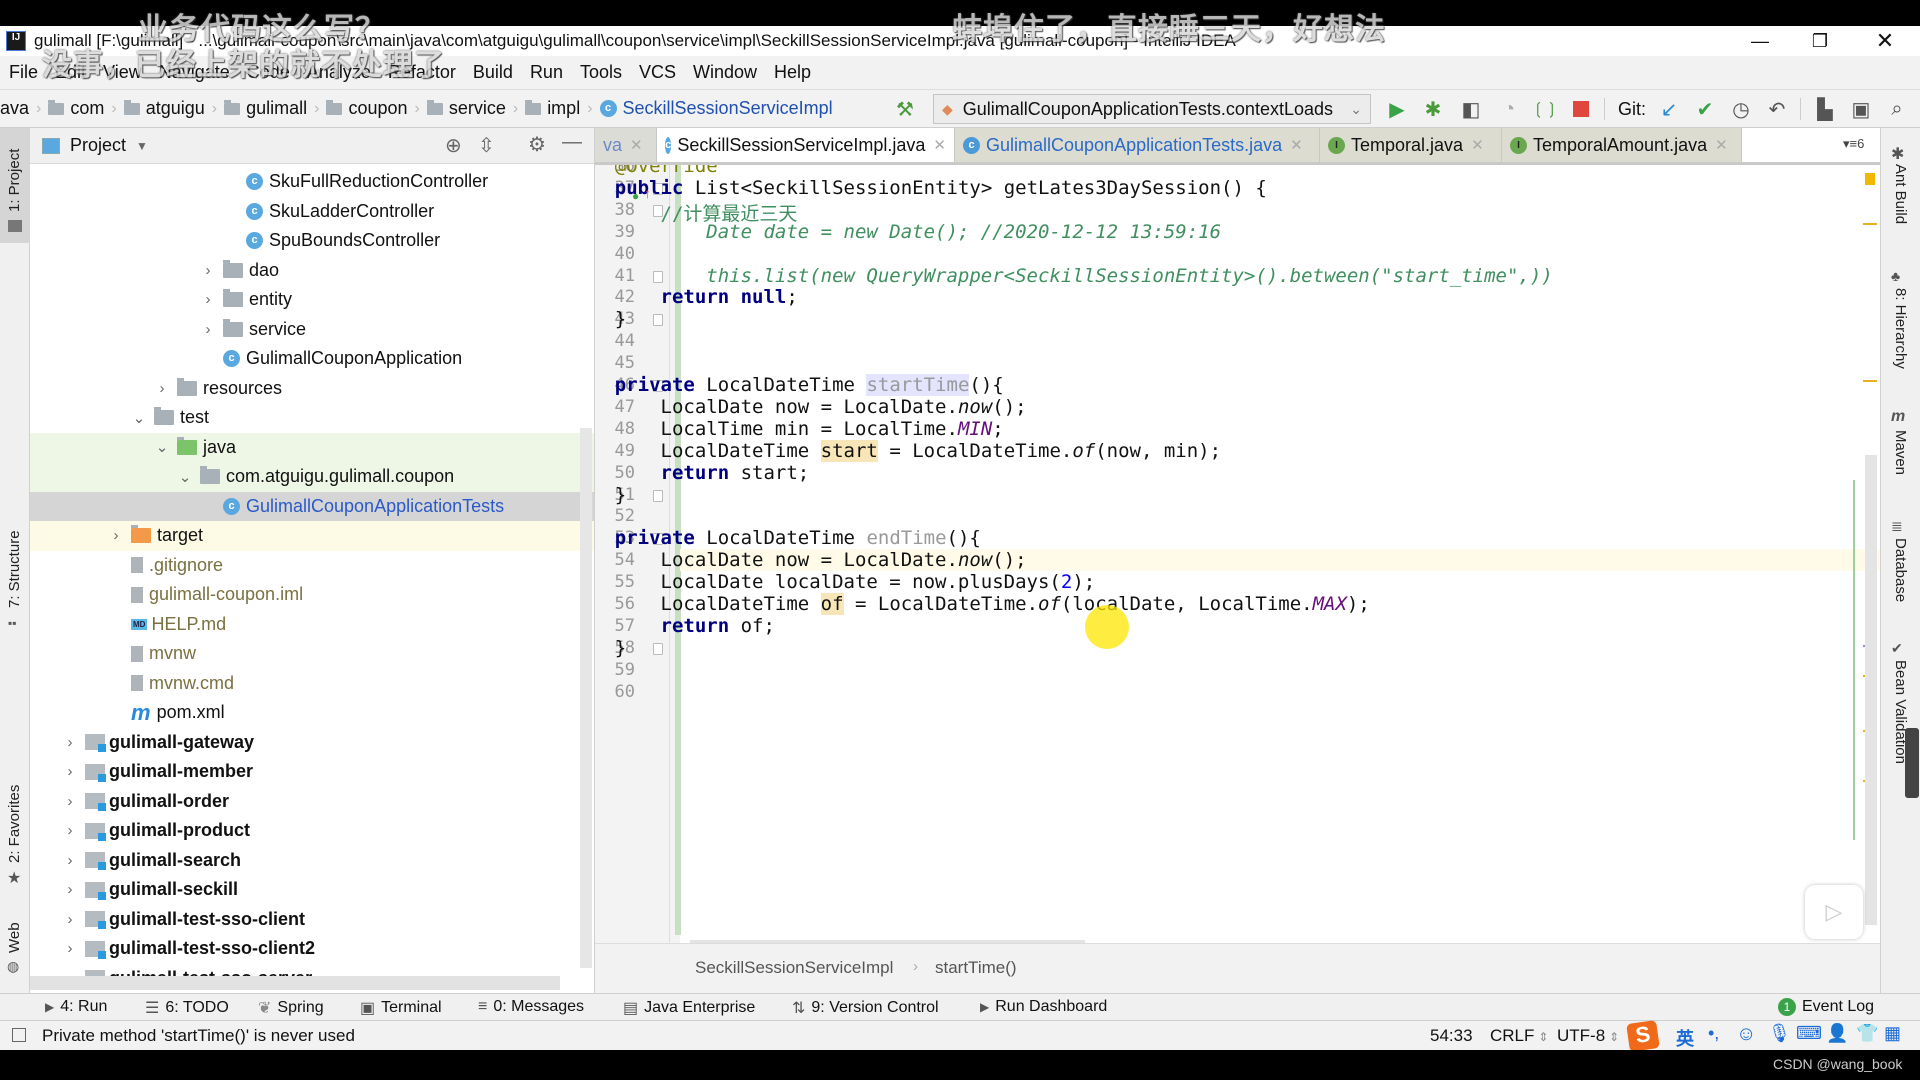  Describe the element at coordinates (14, 937) in the screenshot. I see `tool-window-web: Web` at that location.